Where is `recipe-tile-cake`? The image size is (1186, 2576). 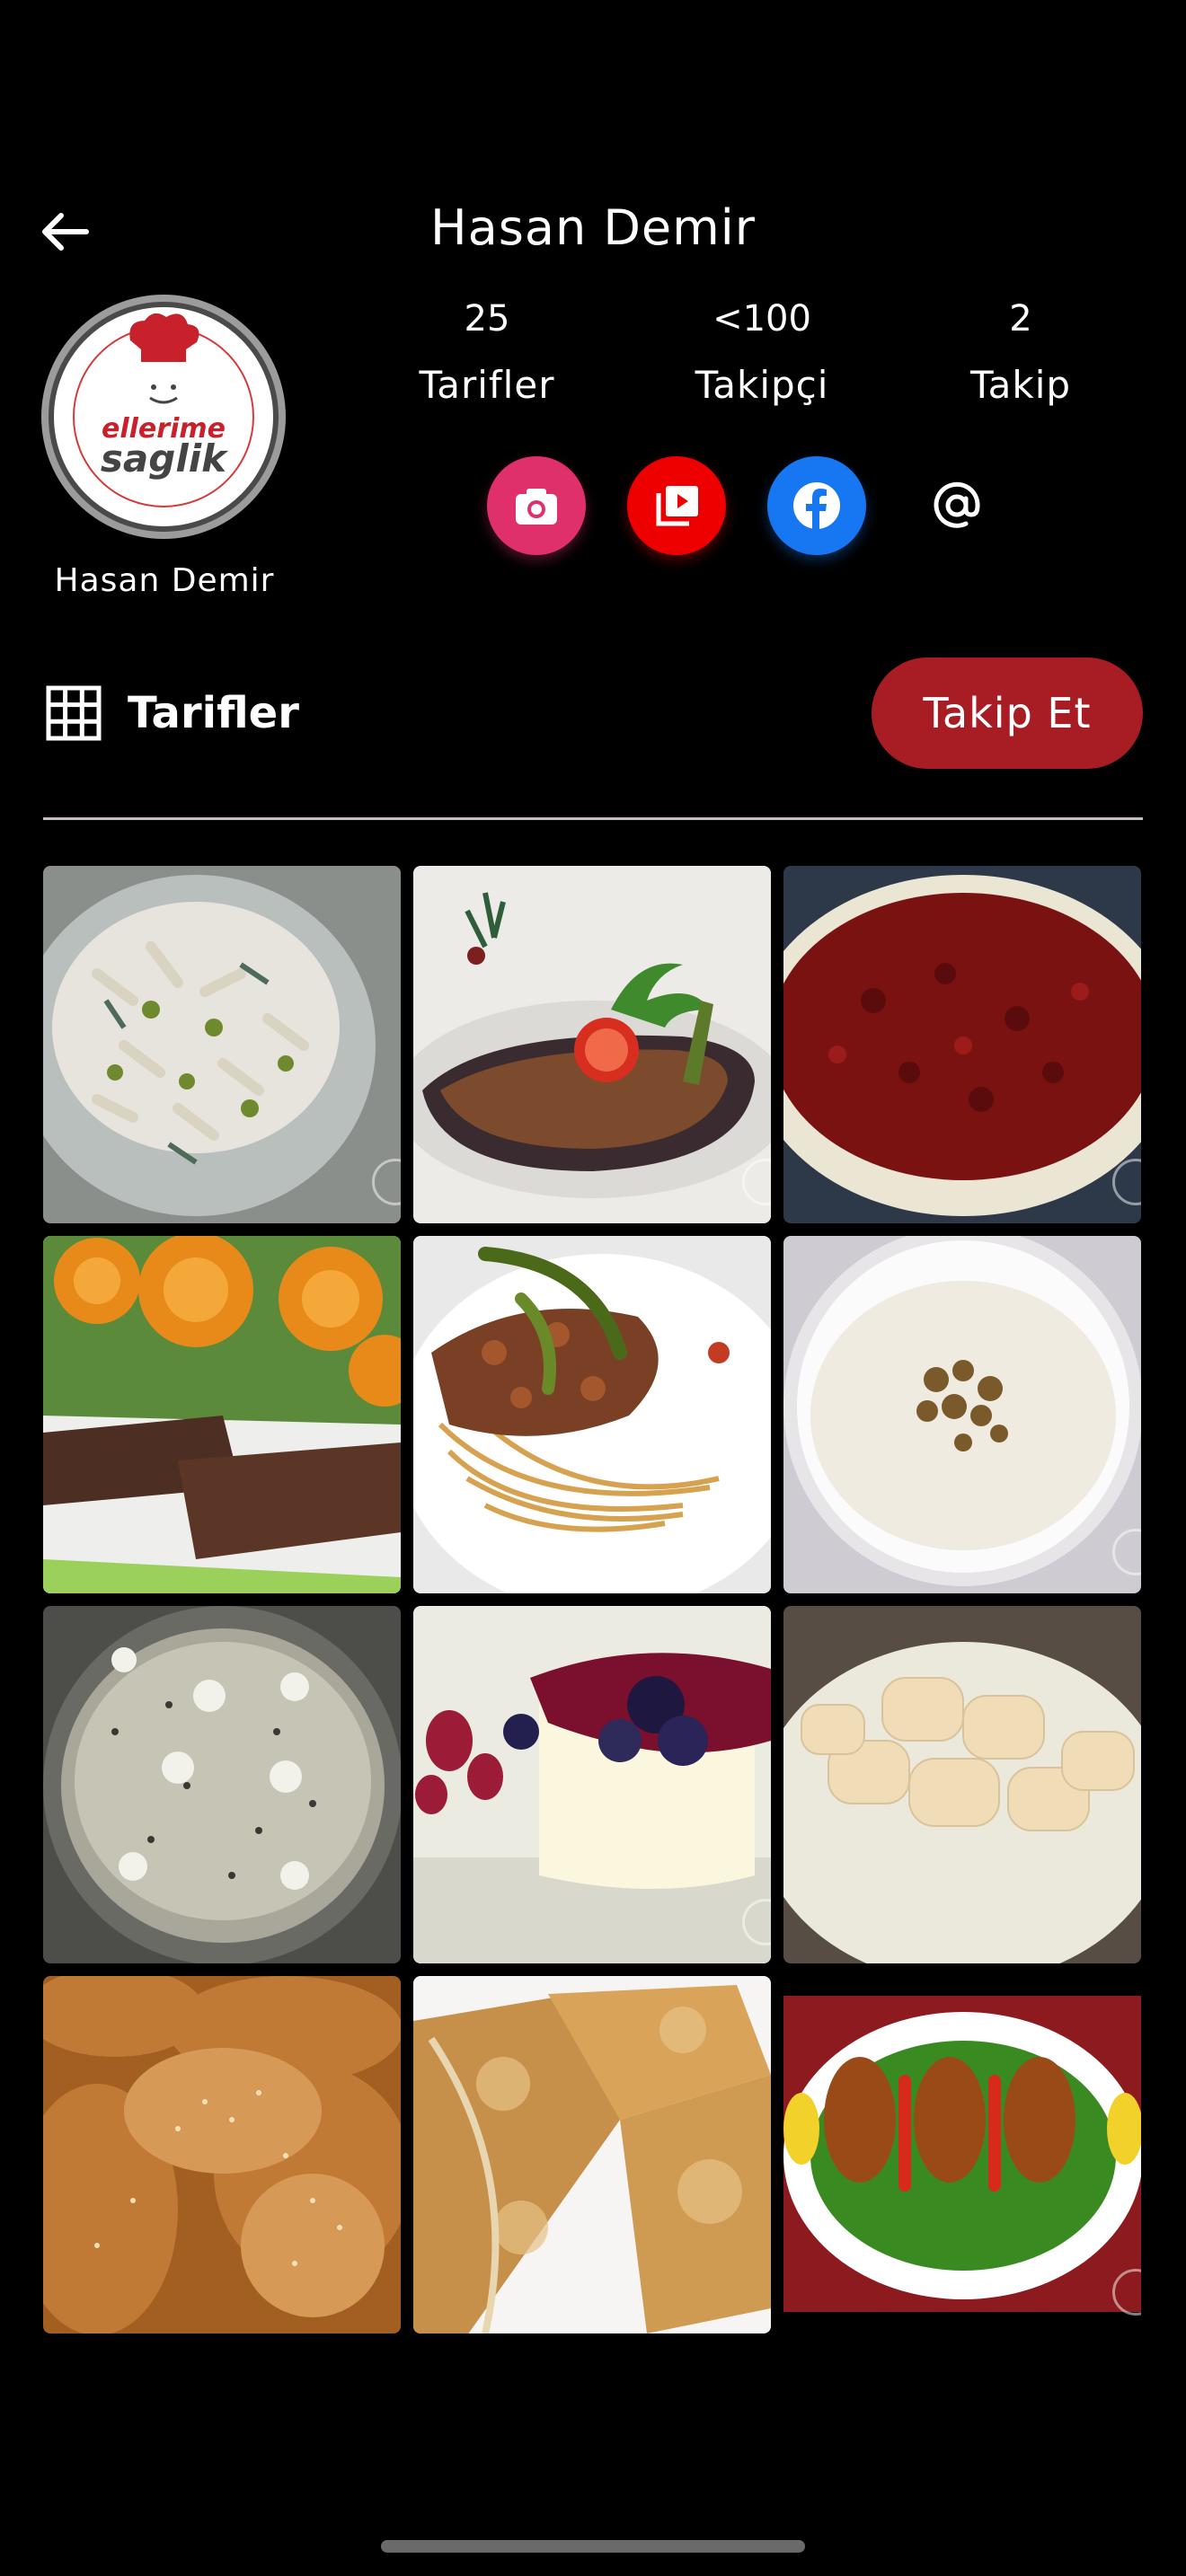 recipe-tile-cake is located at coordinates (222, 1784).